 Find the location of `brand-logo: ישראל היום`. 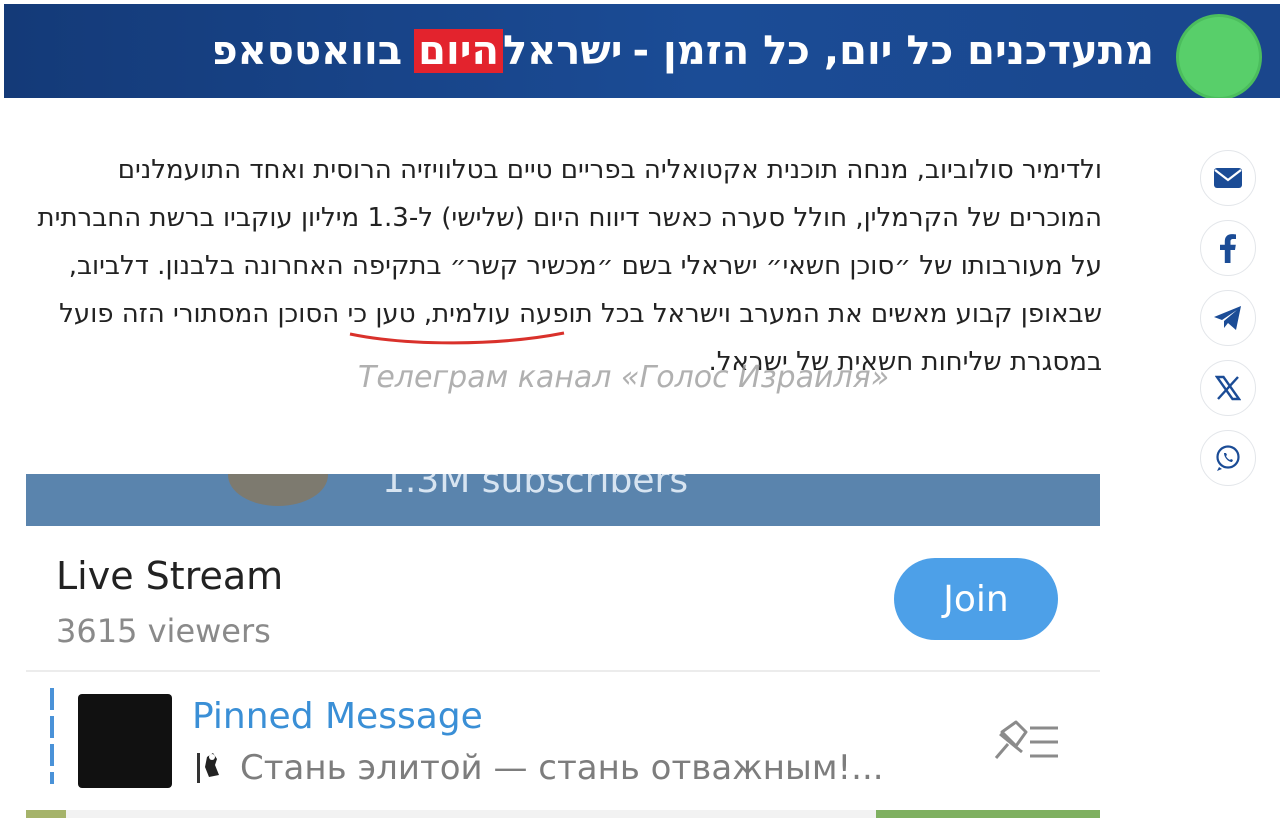

brand-logo: ישראל היום is located at coordinates (517, 51).